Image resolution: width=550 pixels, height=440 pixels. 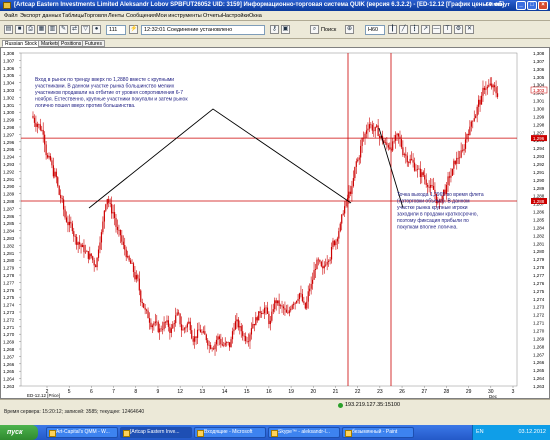 What do you see at coordinates (328, 30) in the screenshot?
I see `search-label: Поиск` at bounding box center [328, 30].